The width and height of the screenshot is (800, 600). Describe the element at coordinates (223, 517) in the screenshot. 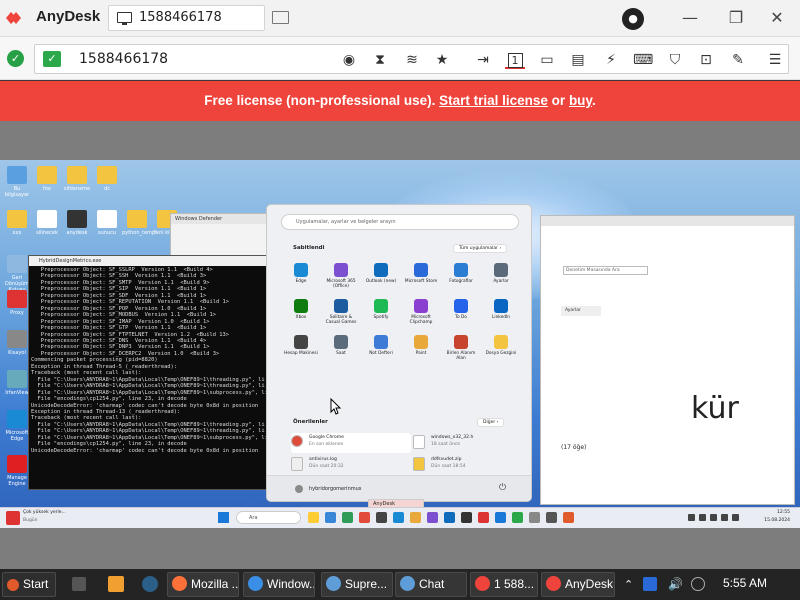

I see `windows-start-icon` at that location.